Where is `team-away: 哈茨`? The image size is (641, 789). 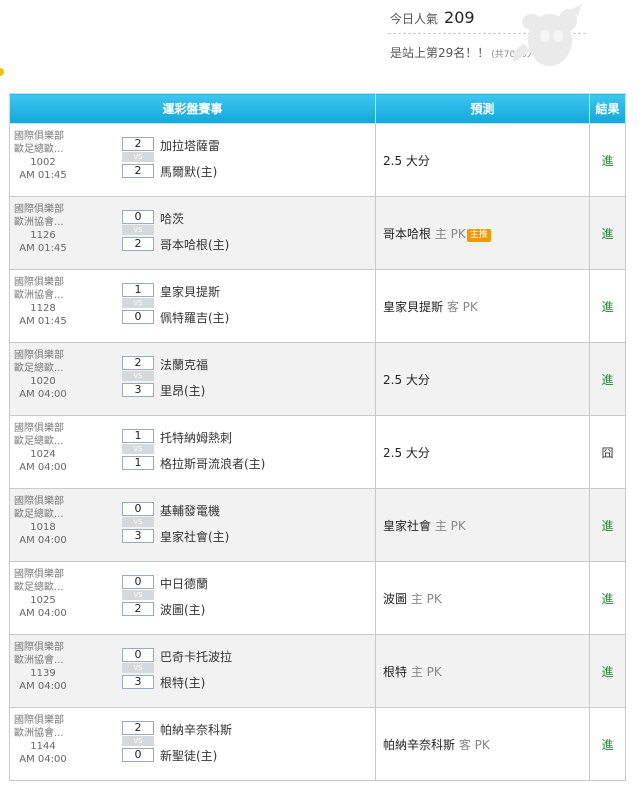 team-away: 哈茨 is located at coordinates (172, 218).